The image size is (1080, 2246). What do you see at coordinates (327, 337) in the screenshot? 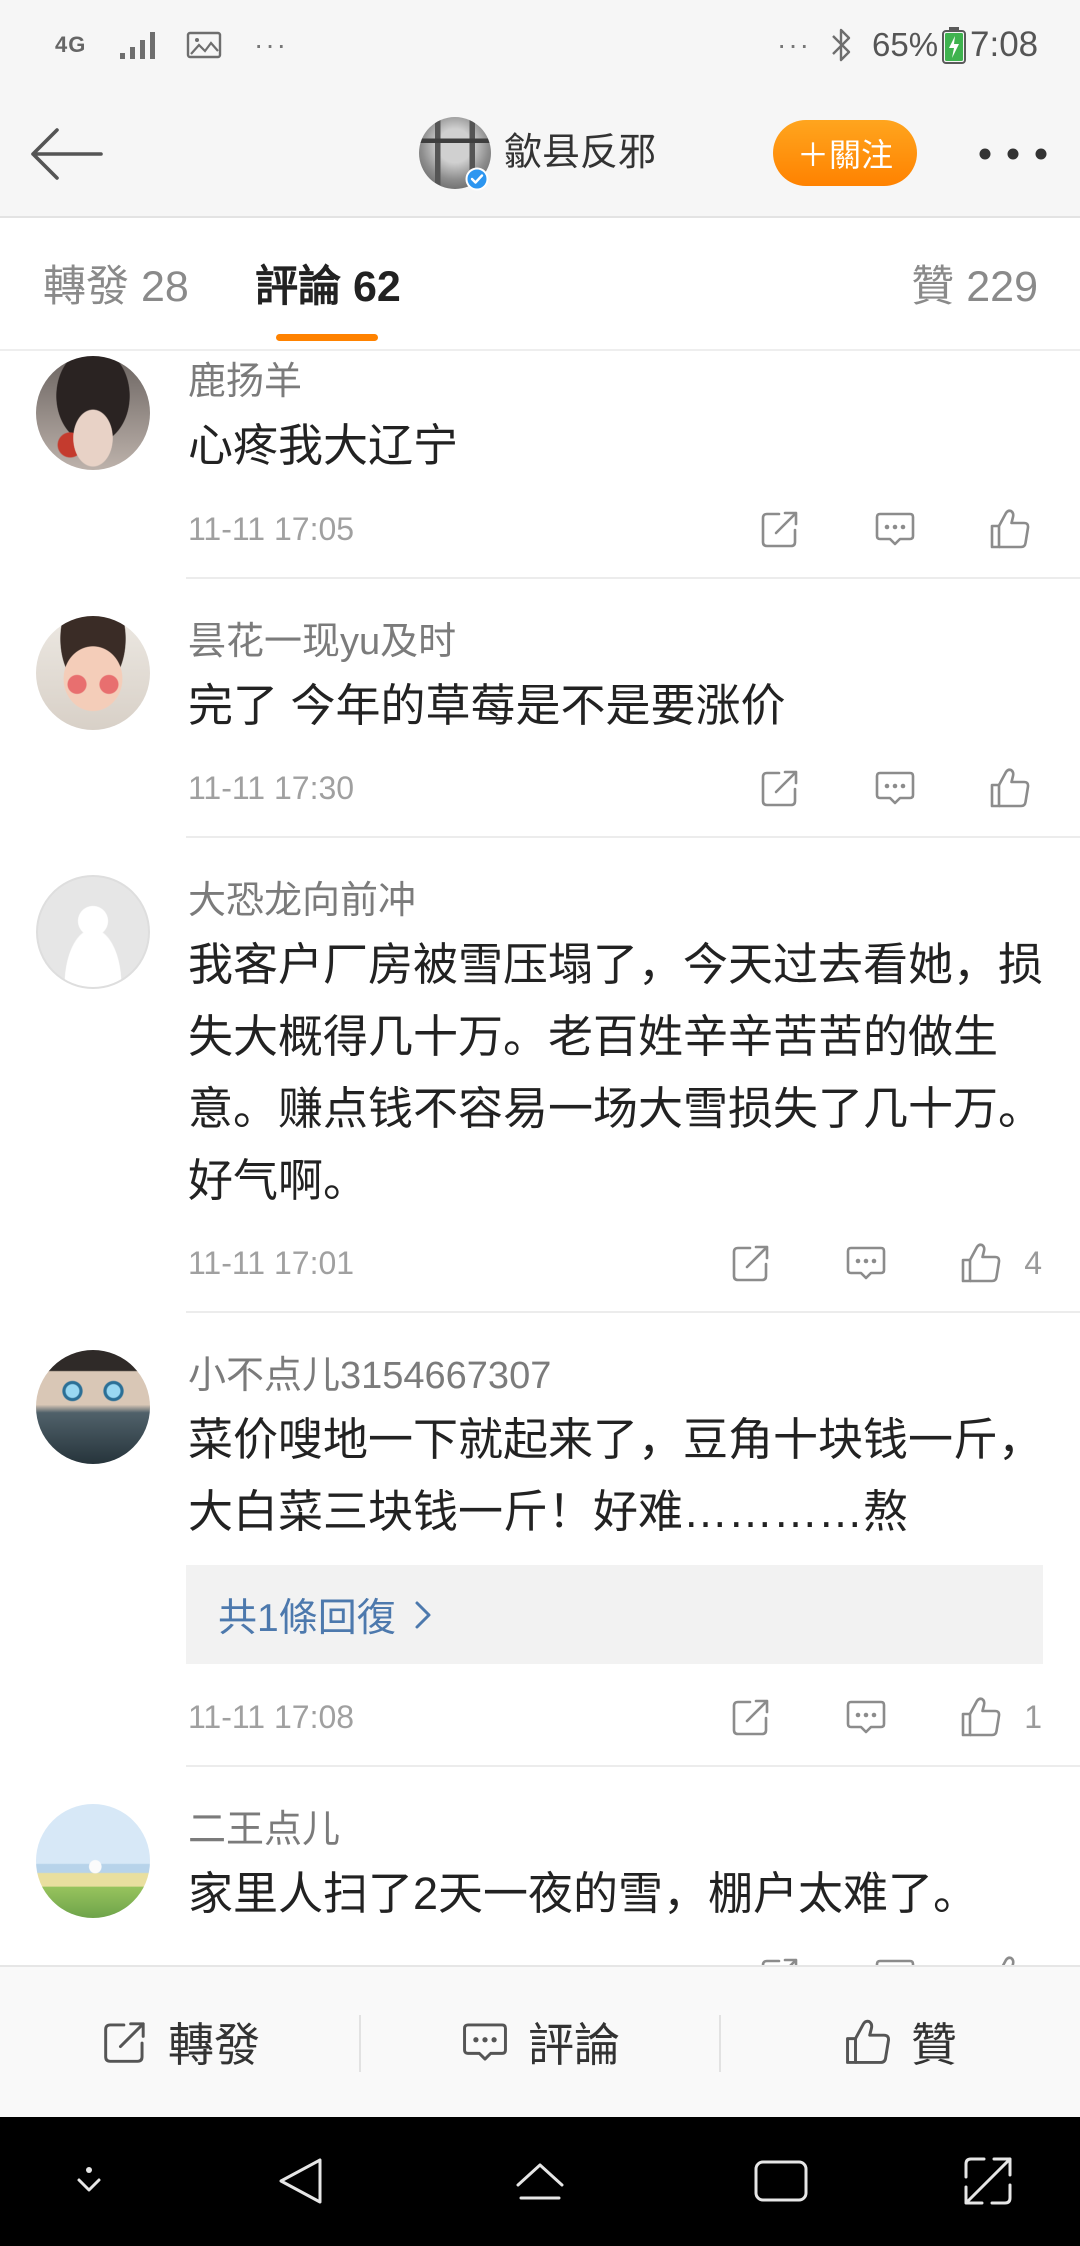
I see `active-tab-indicator` at bounding box center [327, 337].